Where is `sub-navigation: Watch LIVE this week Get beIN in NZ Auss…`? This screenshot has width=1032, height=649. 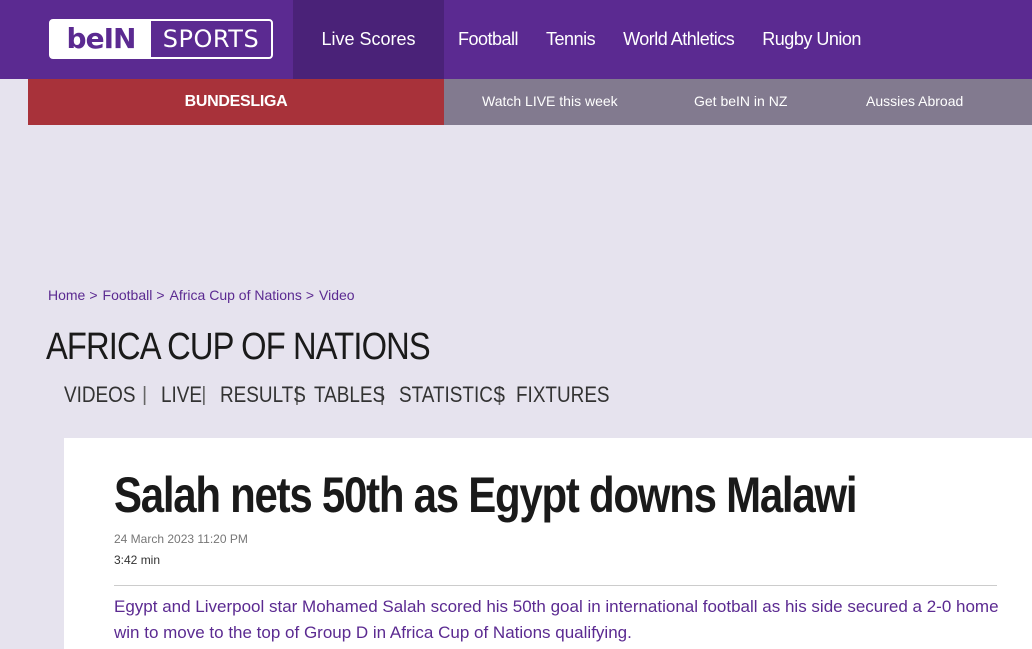
sub-navigation: Watch LIVE this week Get beIN in NZ Auss… is located at coordinates (738, 102).